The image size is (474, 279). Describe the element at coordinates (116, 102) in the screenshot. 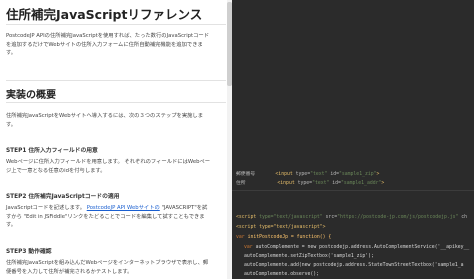

I see `section-divider` at that location.